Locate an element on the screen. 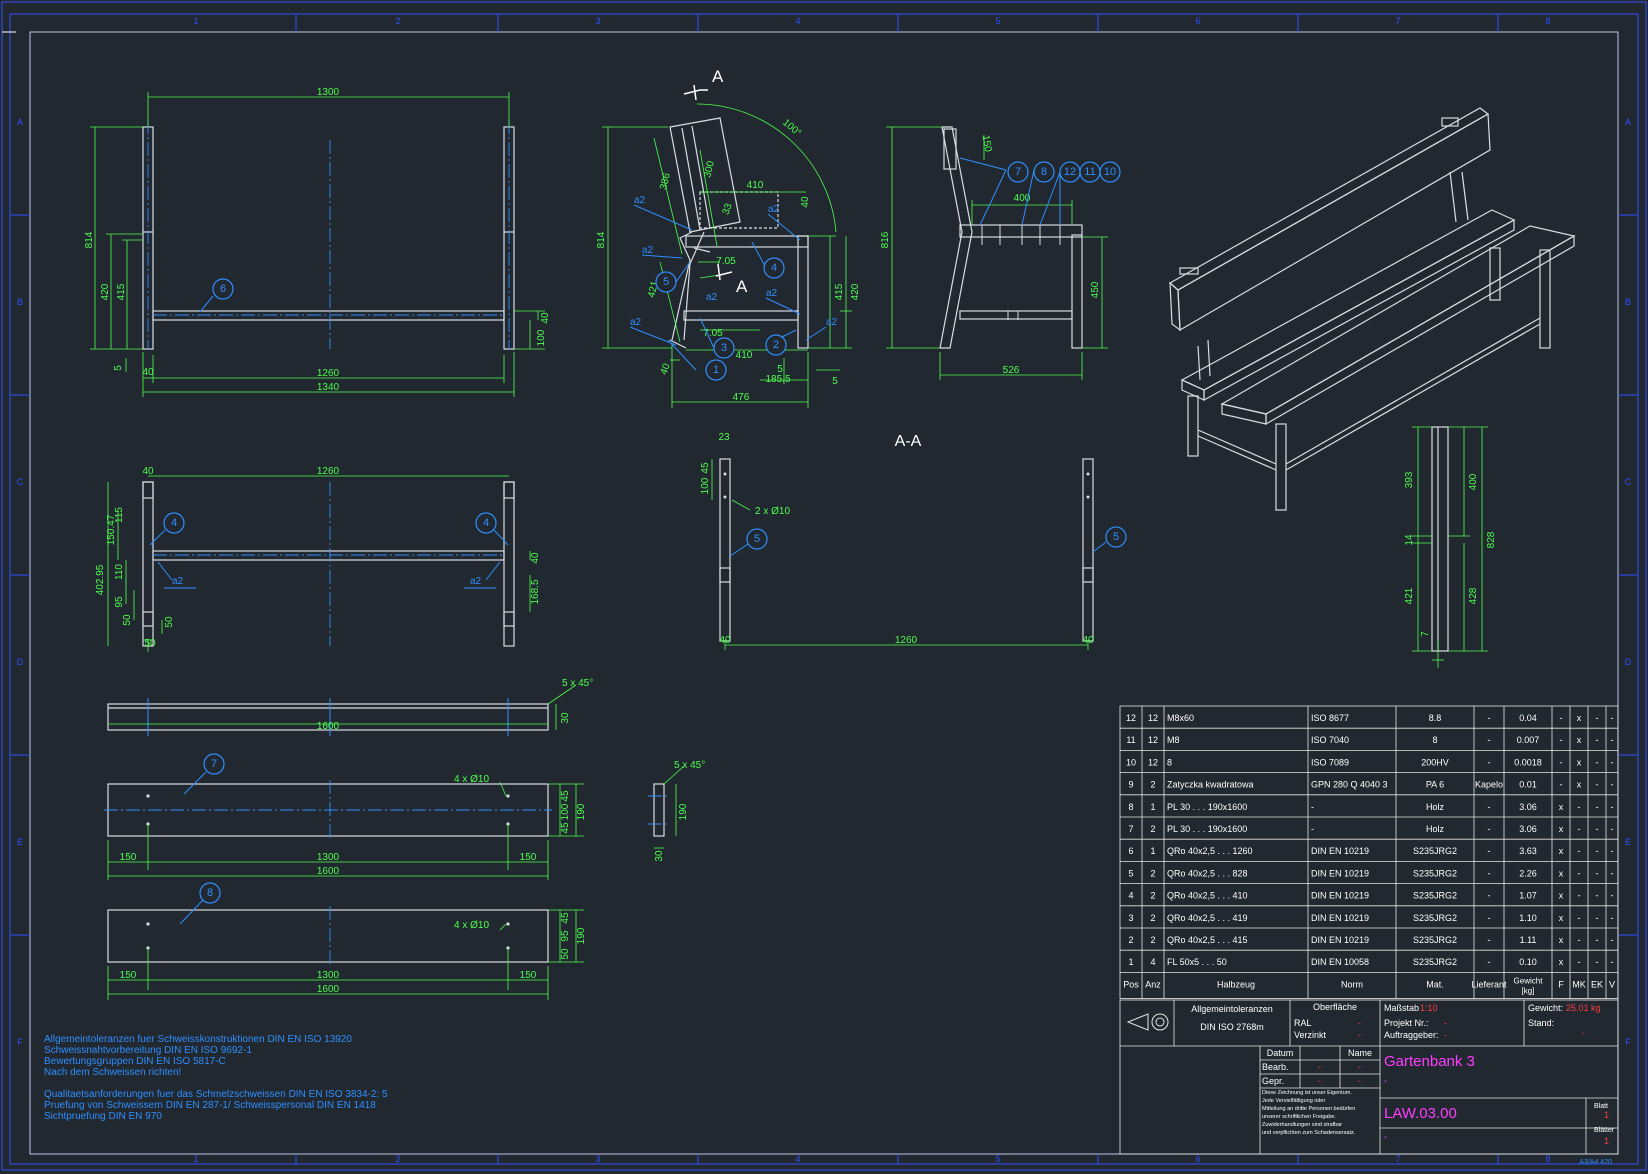  dim-front-height: 814 is located at coordinates (89, 239).